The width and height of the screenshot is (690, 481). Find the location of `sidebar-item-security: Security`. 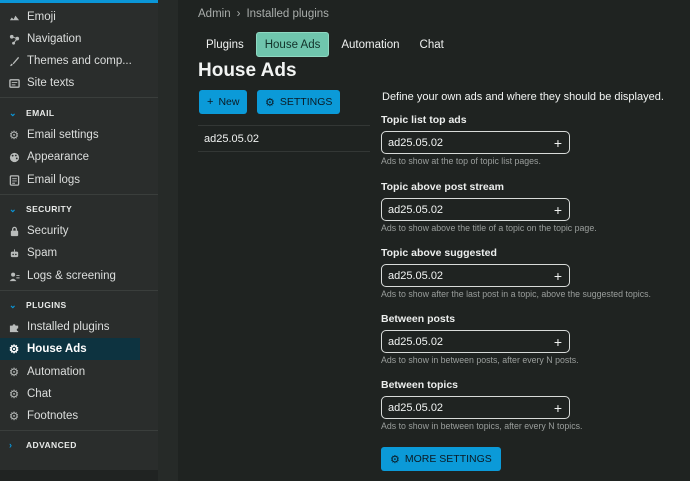

sidebar-item-security: Security is located at coordinates (70, 231).